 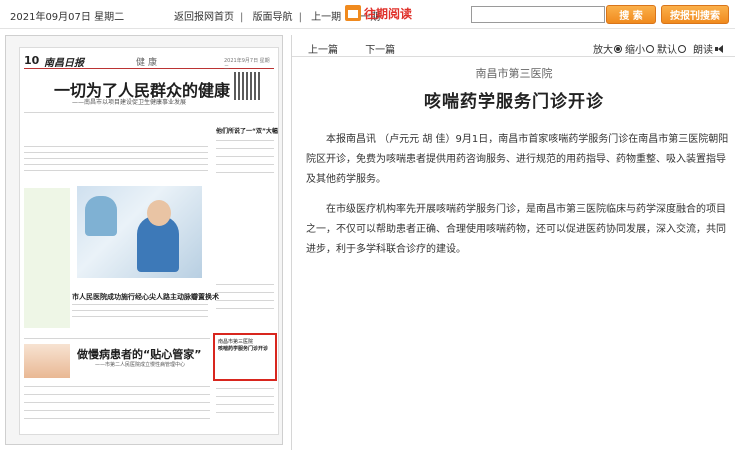 What do you see at coordinates (703, 48) in the screenshot?
I see `read-aloud-label: 朗读` at bounding box center [703, 48].